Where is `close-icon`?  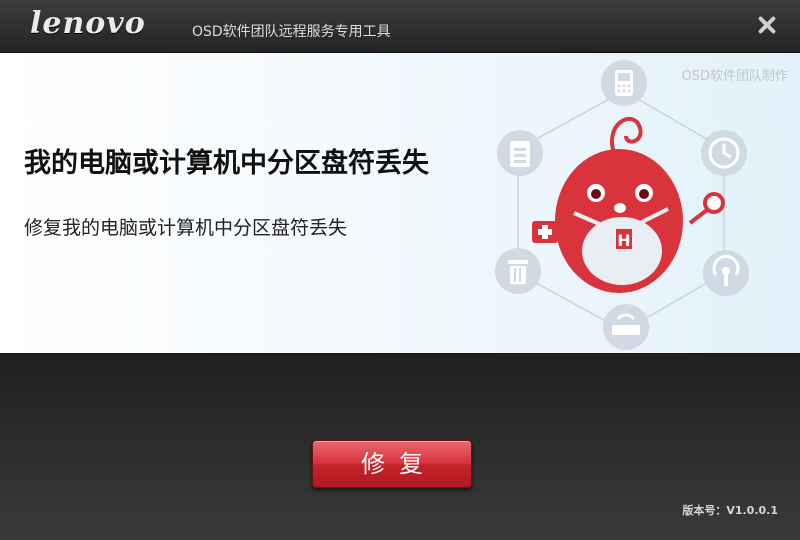
close-icon is located at coordinates (767, 25).